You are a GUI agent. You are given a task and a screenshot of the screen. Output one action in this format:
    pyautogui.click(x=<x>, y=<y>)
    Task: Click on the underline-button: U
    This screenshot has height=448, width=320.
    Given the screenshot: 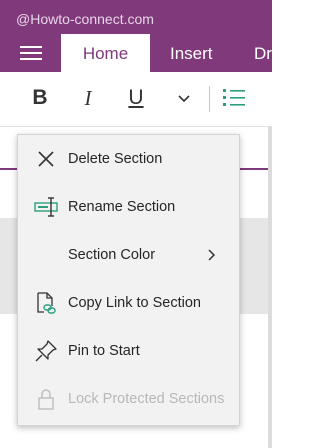 What is the action you would take?
    pyautogui.click(x=136, y=98)
    